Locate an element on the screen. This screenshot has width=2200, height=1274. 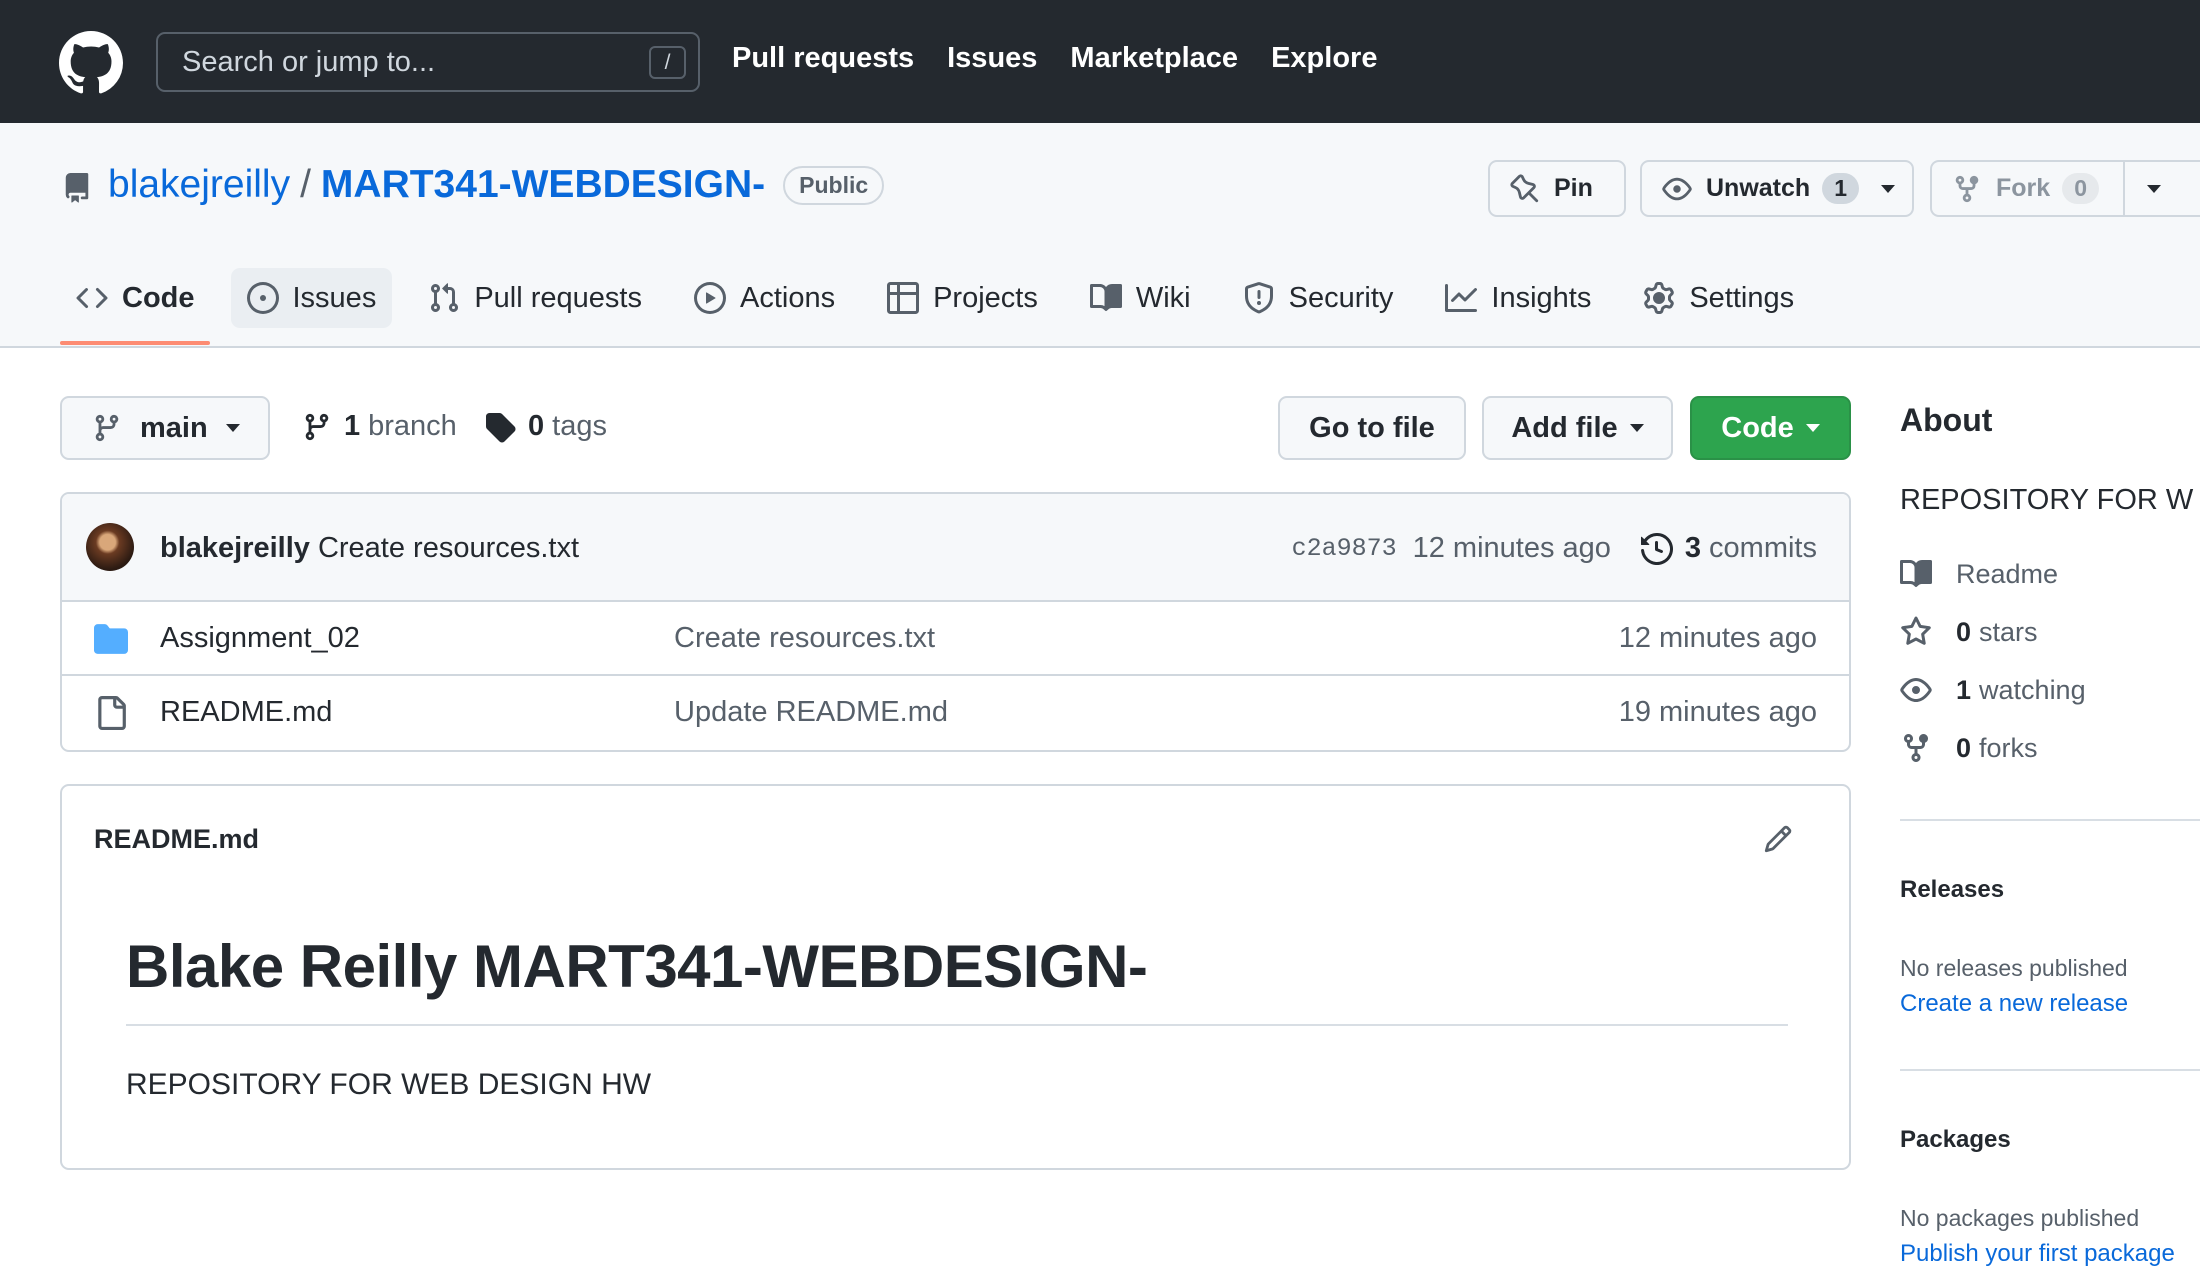
tab-wiki: Wiki is located at coordinates (1140, 298).